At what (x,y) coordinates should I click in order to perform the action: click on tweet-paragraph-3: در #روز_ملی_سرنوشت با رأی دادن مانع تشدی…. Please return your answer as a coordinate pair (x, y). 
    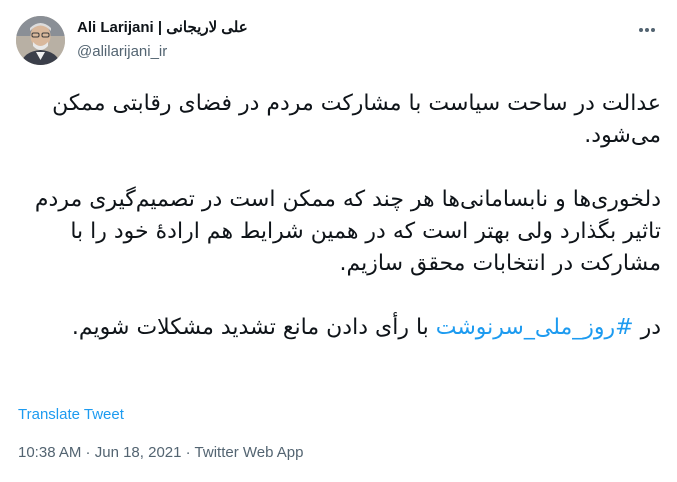
    Looking at the image, I should click on (338, 328).